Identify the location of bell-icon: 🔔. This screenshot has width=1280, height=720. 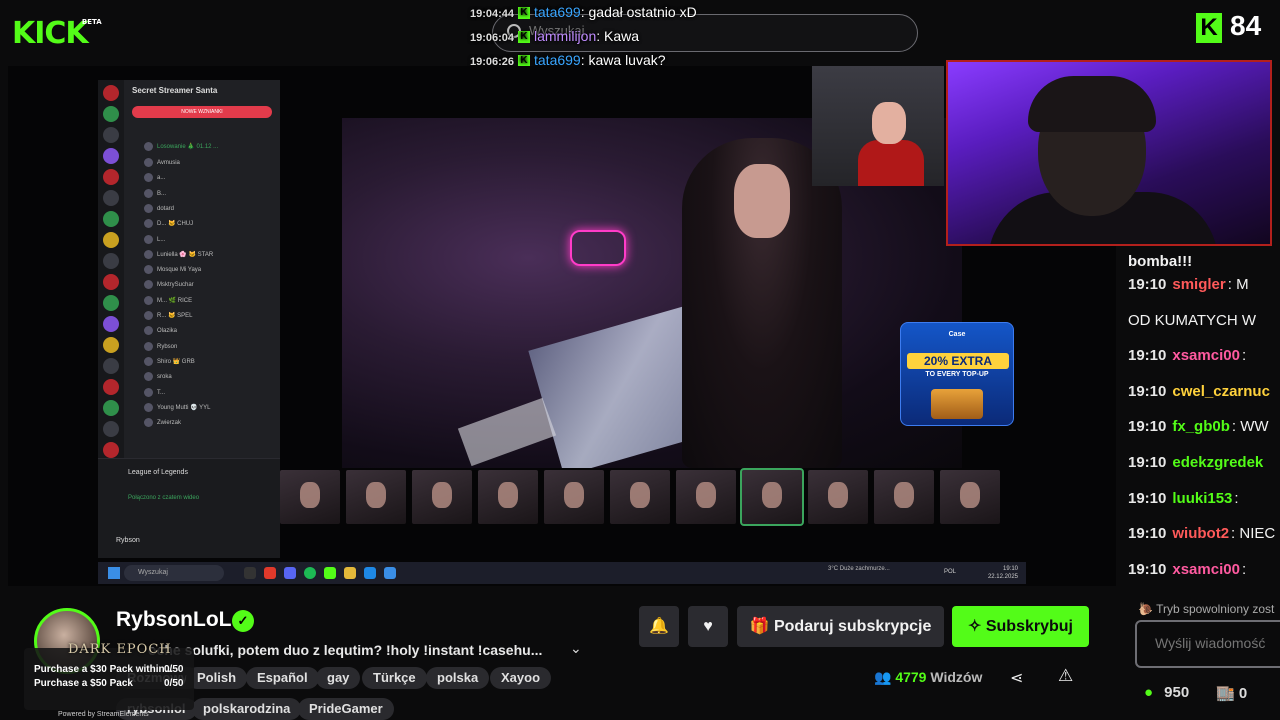
(659, 626).